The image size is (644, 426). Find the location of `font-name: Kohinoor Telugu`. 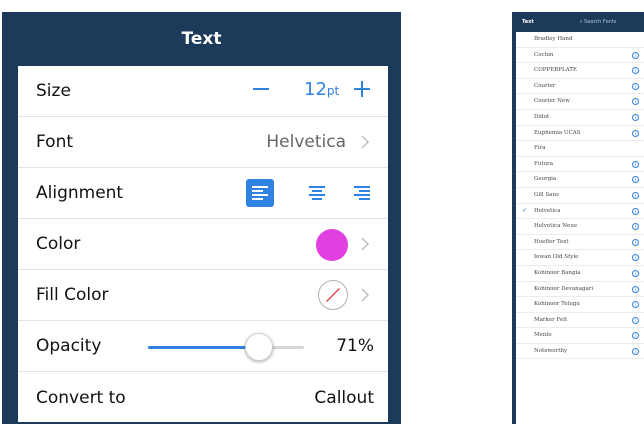

font-name: Kohinoor Telugu is located at coordinates (557, 304).